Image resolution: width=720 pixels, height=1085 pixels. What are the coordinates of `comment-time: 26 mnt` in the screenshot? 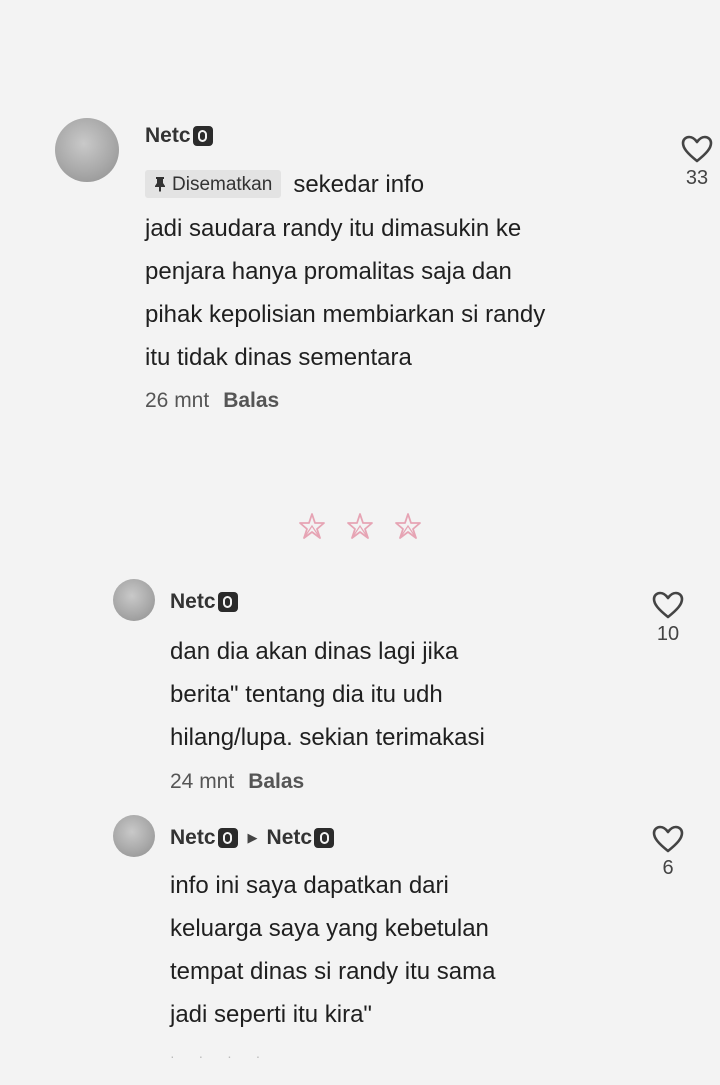 It's located at (177, 400).